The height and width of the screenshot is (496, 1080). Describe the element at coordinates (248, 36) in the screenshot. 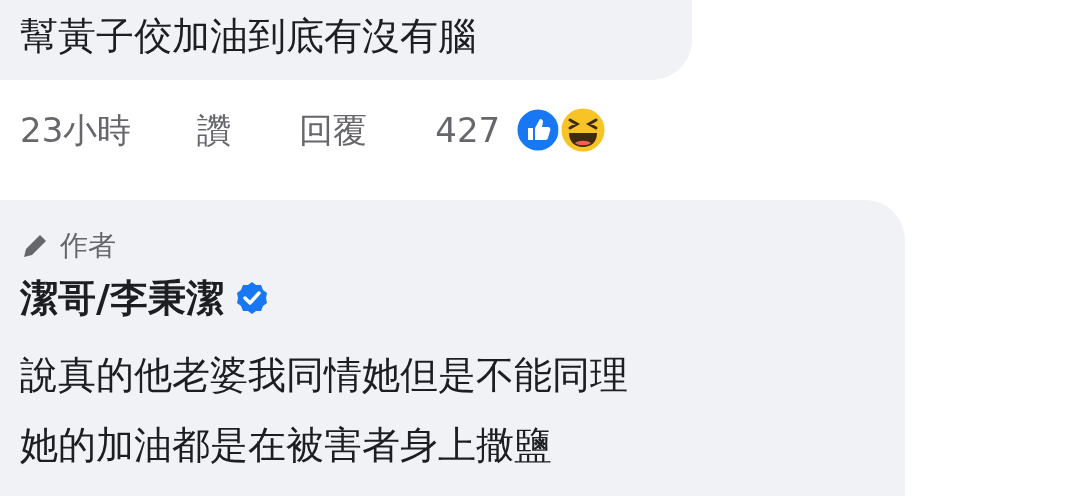

I see `comment-text: 幫黃子佼加油到底有沒有腦` at that location.